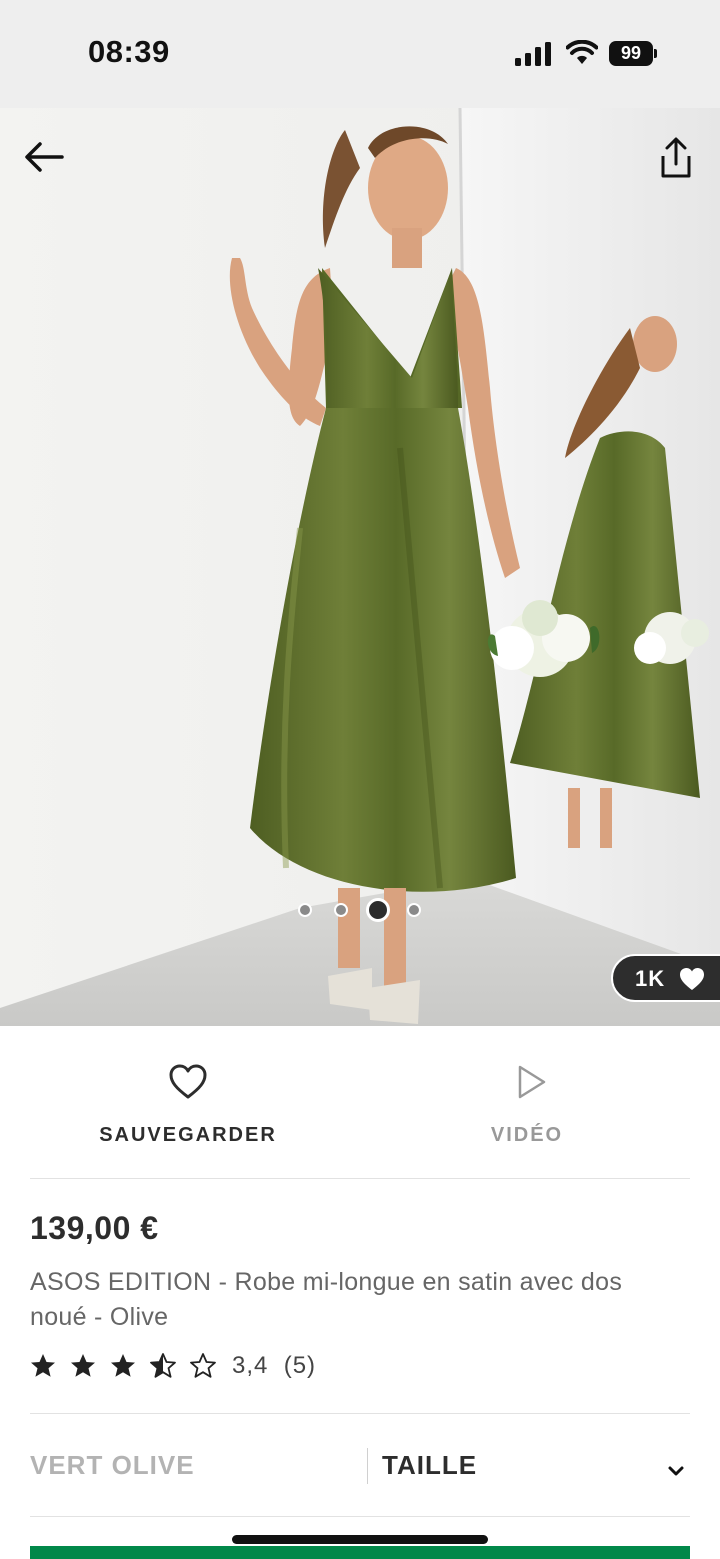 The image size is (720, 1559). What do you see at coordinates (582, 52) in the screenshot?
I see `wifi-icon` at bounding box center [582, 52].